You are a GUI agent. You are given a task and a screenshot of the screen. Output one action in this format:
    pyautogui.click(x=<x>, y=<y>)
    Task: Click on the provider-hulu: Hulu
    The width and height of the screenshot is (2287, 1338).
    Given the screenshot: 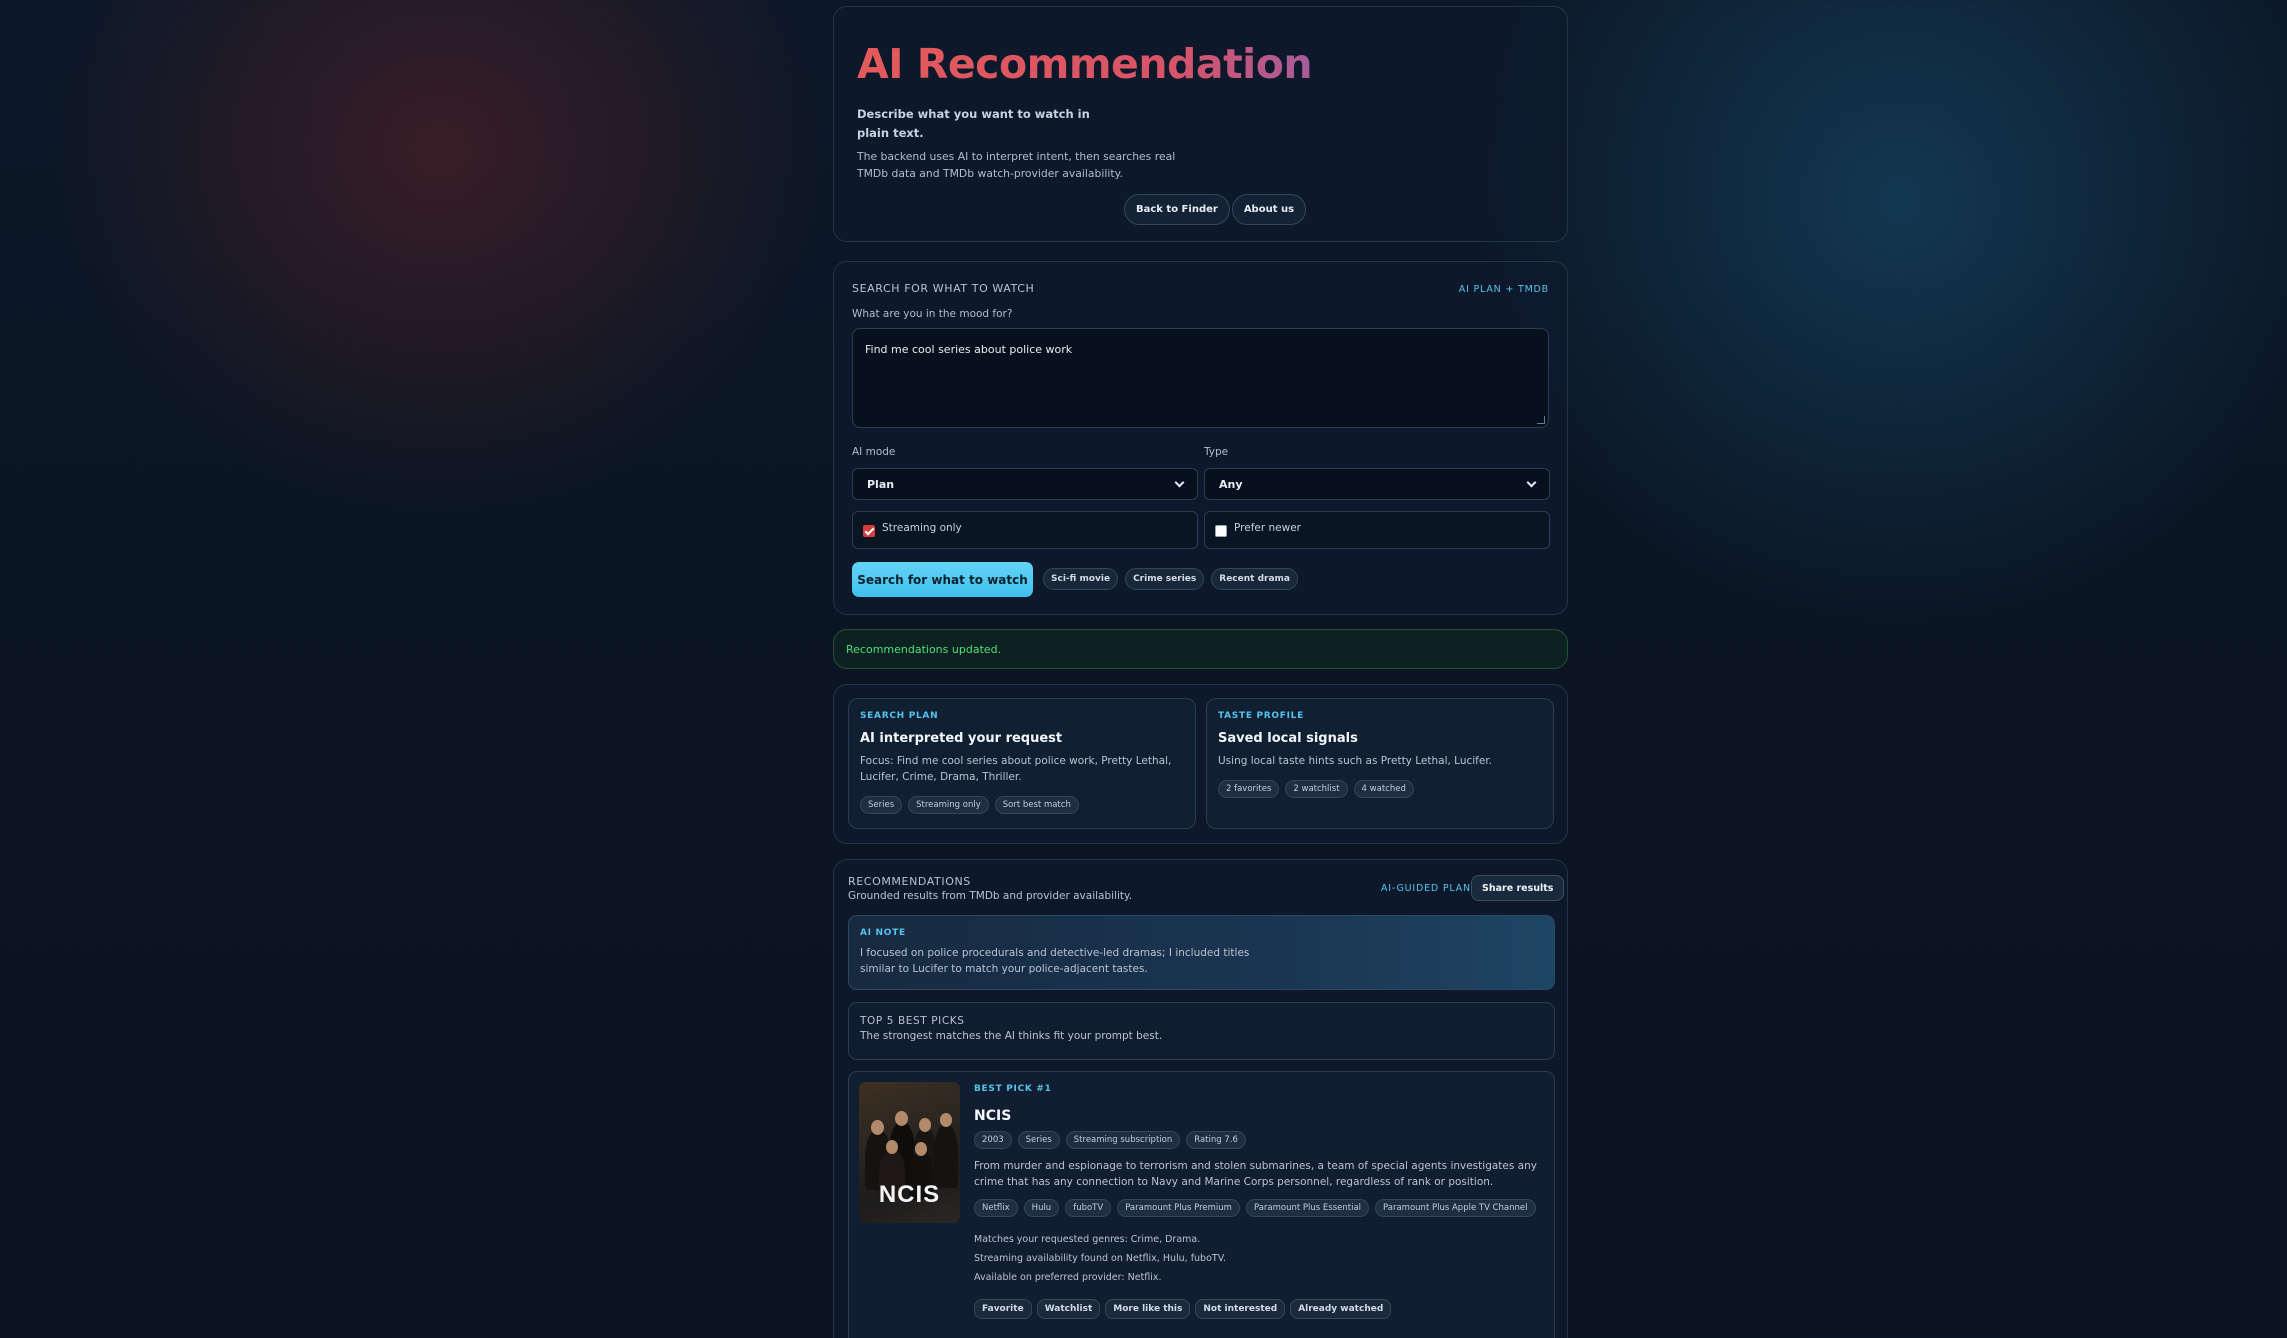 What is the action you would take?
    pyautogui.click(x=1041, y=1208)
    